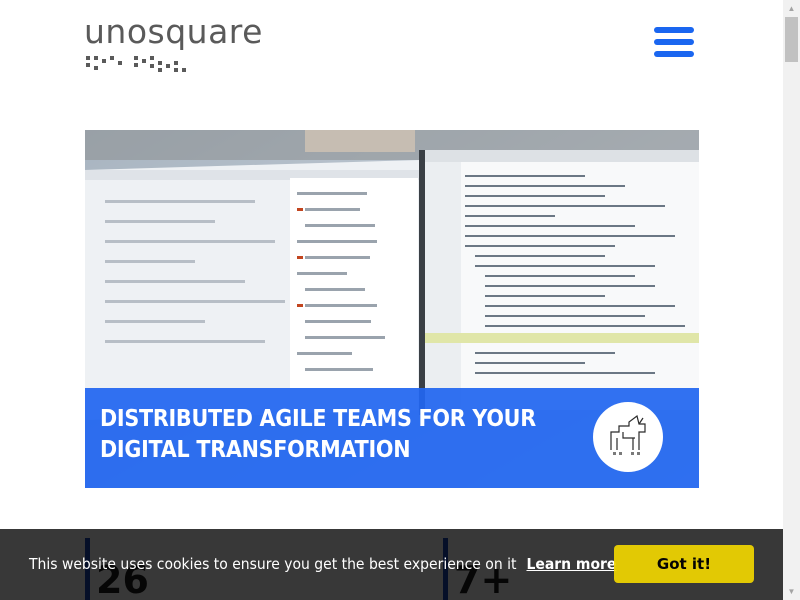  Describe the element at coordinates (791, 39) in the screenshot. I see `scrollbar-thumb` at that location.